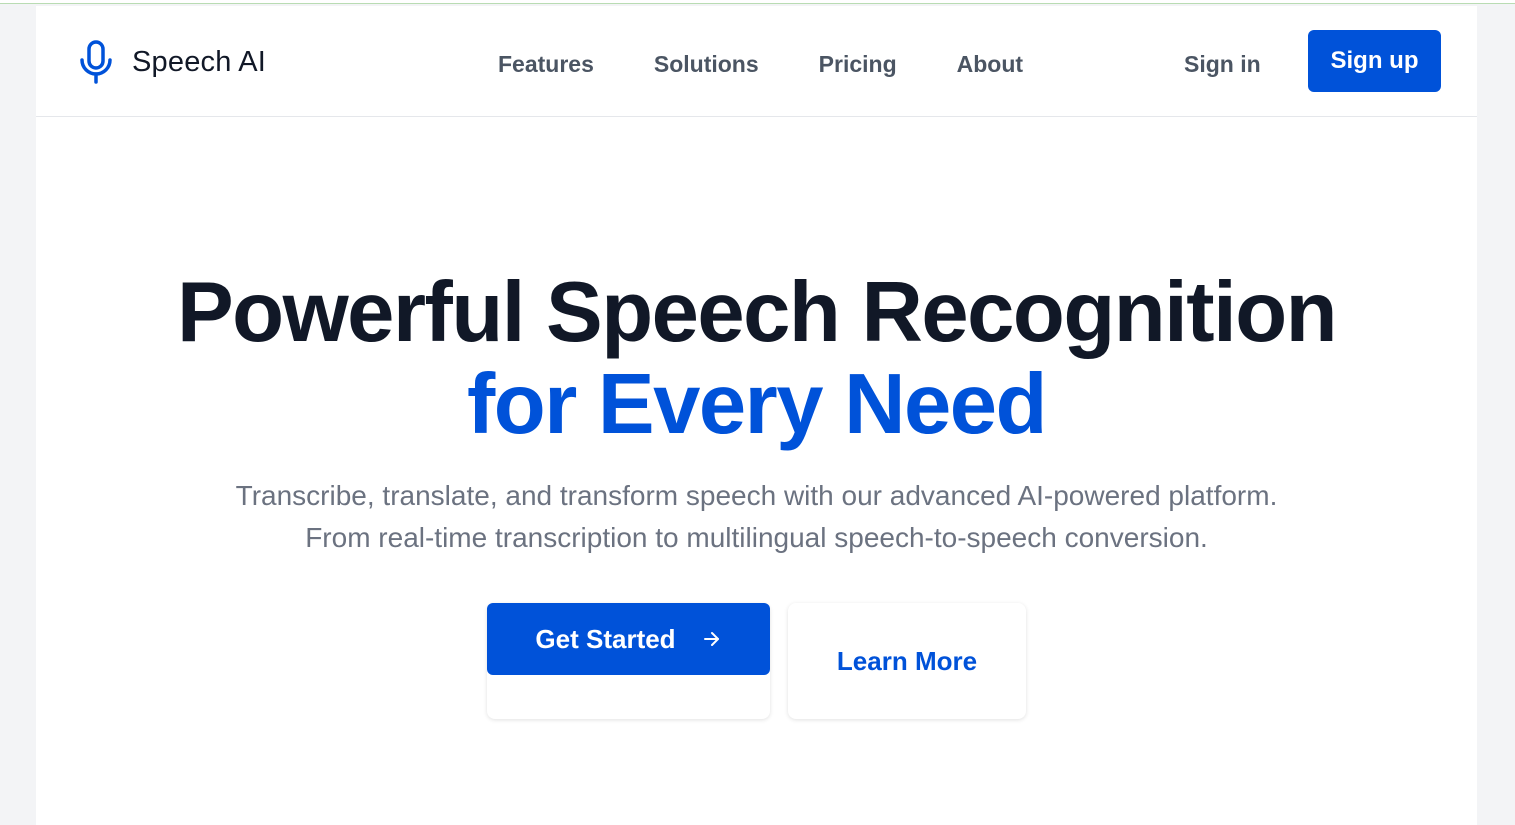 The height and width of the screenshot is (825, 1515). I want to click on get-started-card: Get Started, so click(628, 661).